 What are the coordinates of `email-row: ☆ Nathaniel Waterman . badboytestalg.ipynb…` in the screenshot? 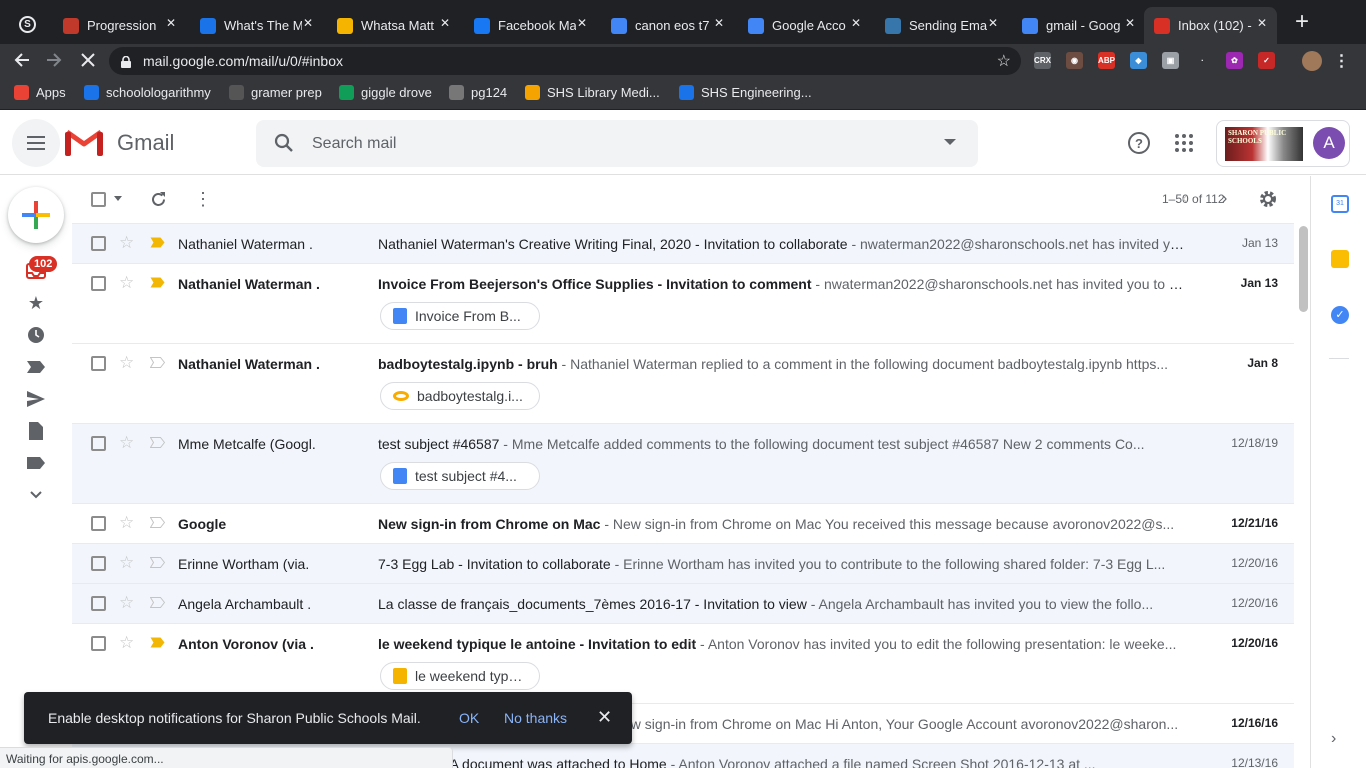 It's located at (683, 384).